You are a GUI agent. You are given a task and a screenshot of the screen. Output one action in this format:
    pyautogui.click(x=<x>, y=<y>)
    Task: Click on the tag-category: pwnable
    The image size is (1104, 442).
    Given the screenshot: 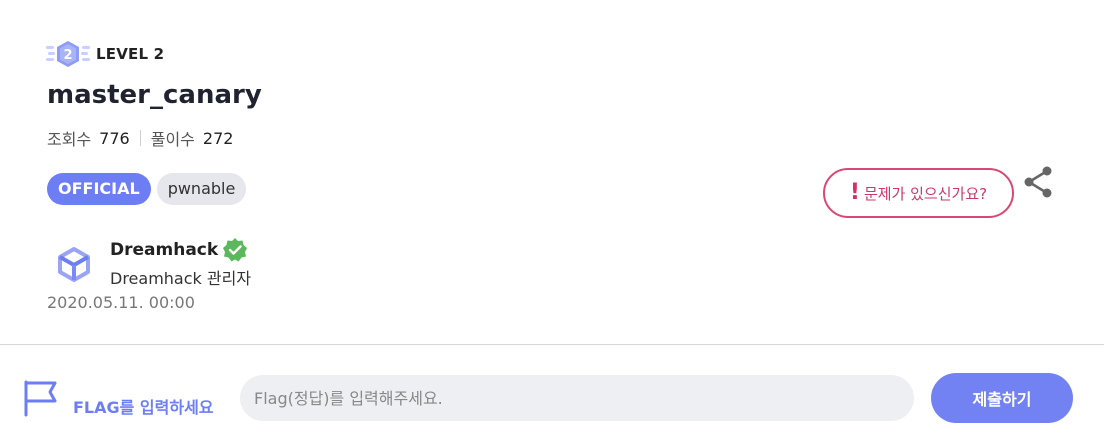 What is the action you would take?
    pyautogui.click(x=201, y=189)
    